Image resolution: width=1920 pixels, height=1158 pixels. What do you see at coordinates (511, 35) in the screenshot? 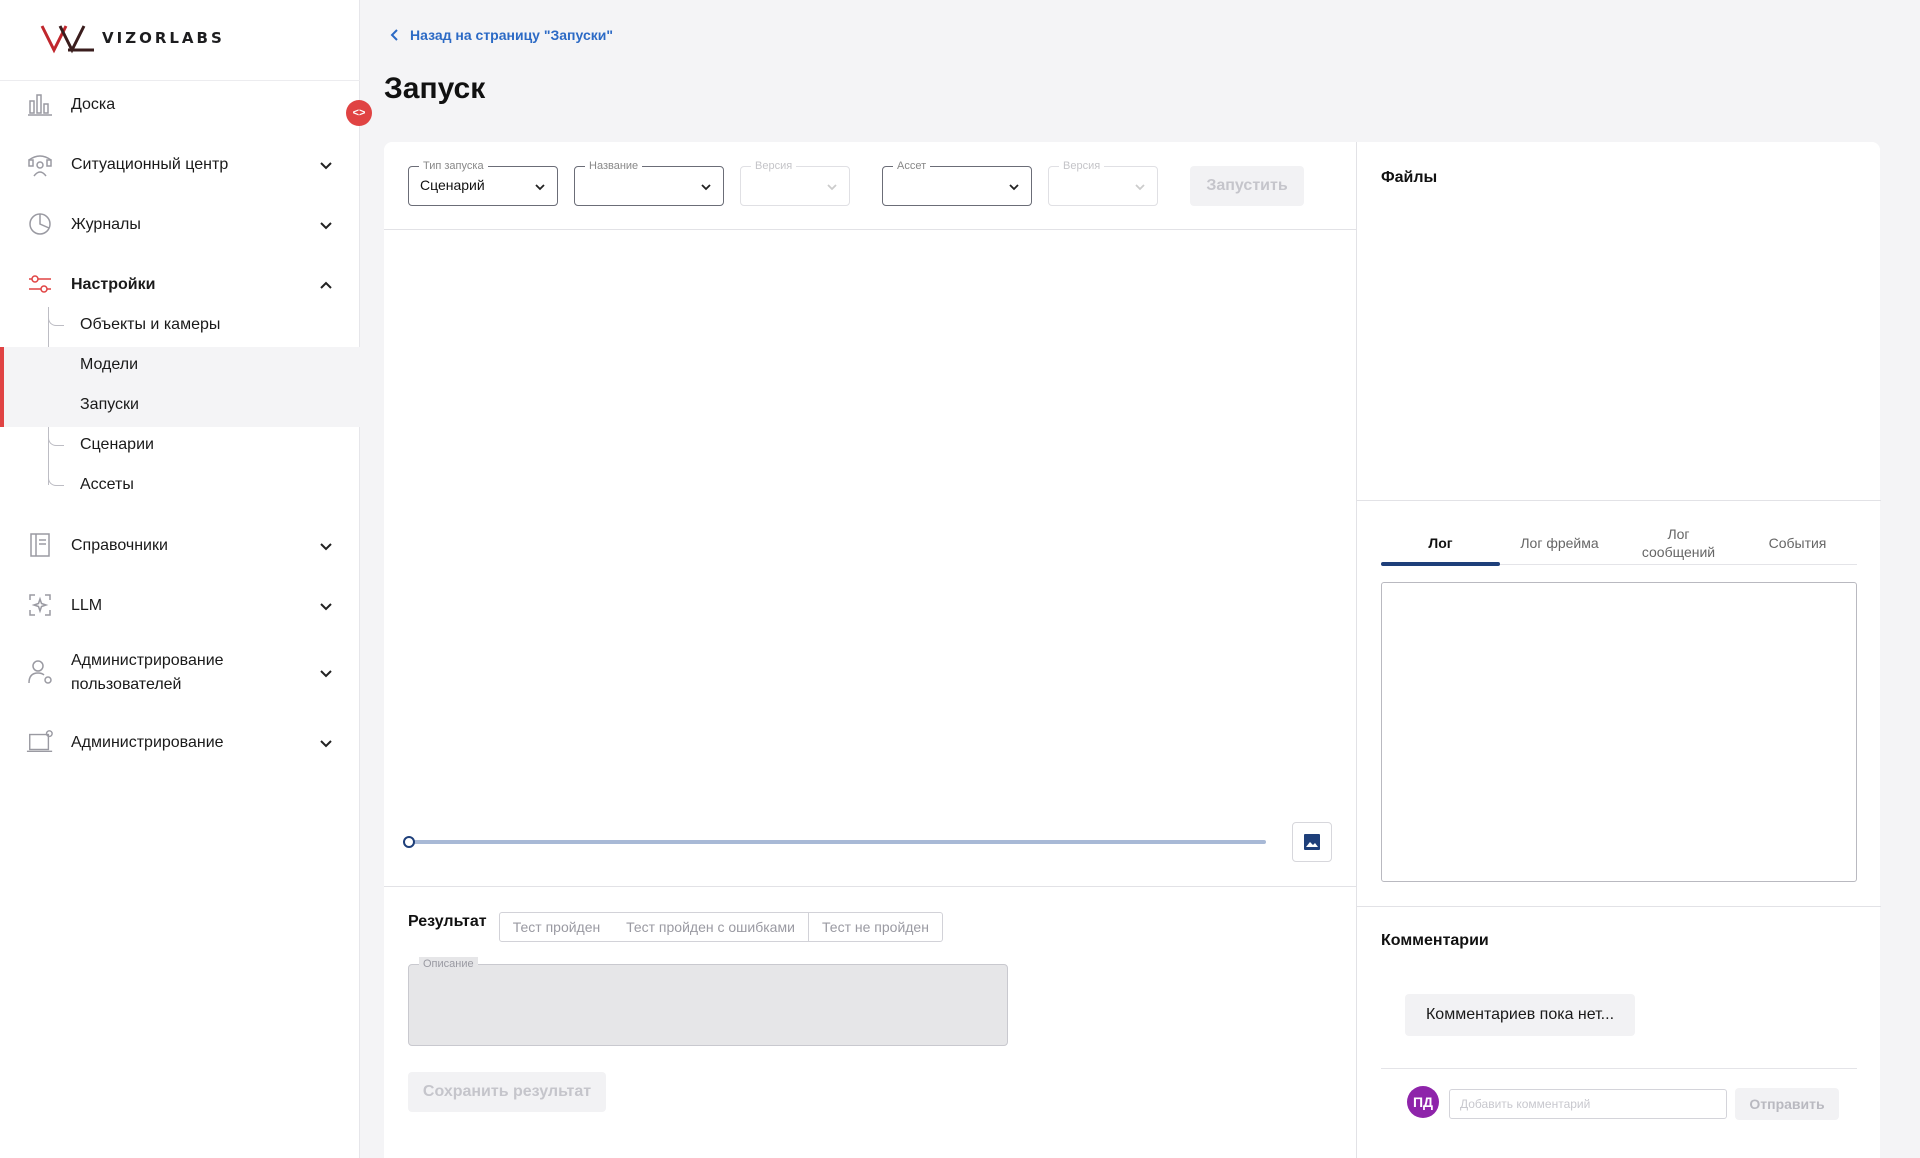
I see `back-link-label: Назад на страницу "Запуски"` at bounding box center [511, 35].